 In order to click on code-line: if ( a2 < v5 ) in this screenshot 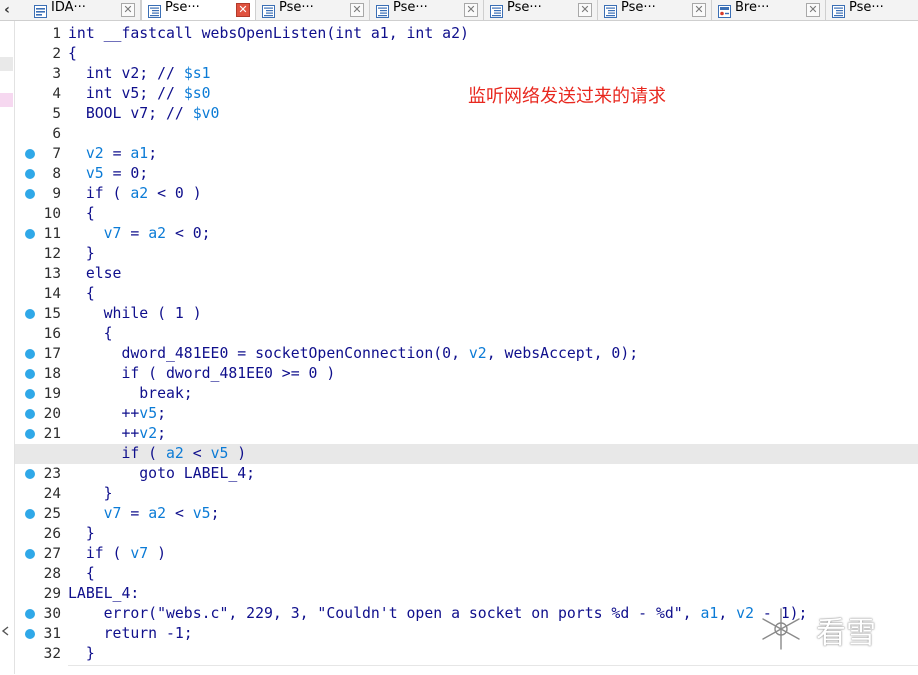, I will do `click(466, 454)`.